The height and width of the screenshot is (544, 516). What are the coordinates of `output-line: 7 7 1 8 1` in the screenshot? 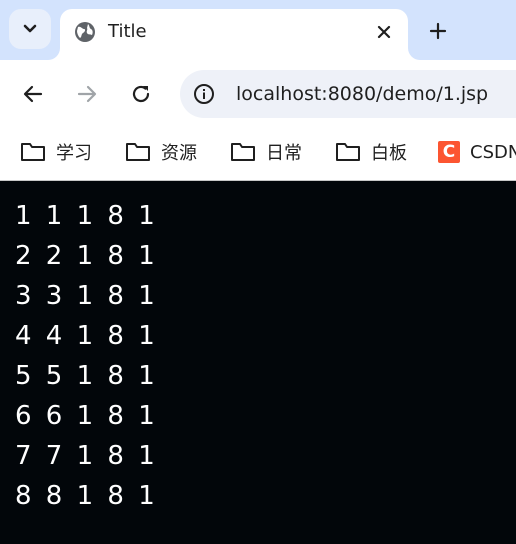 It's located at (86, 456).